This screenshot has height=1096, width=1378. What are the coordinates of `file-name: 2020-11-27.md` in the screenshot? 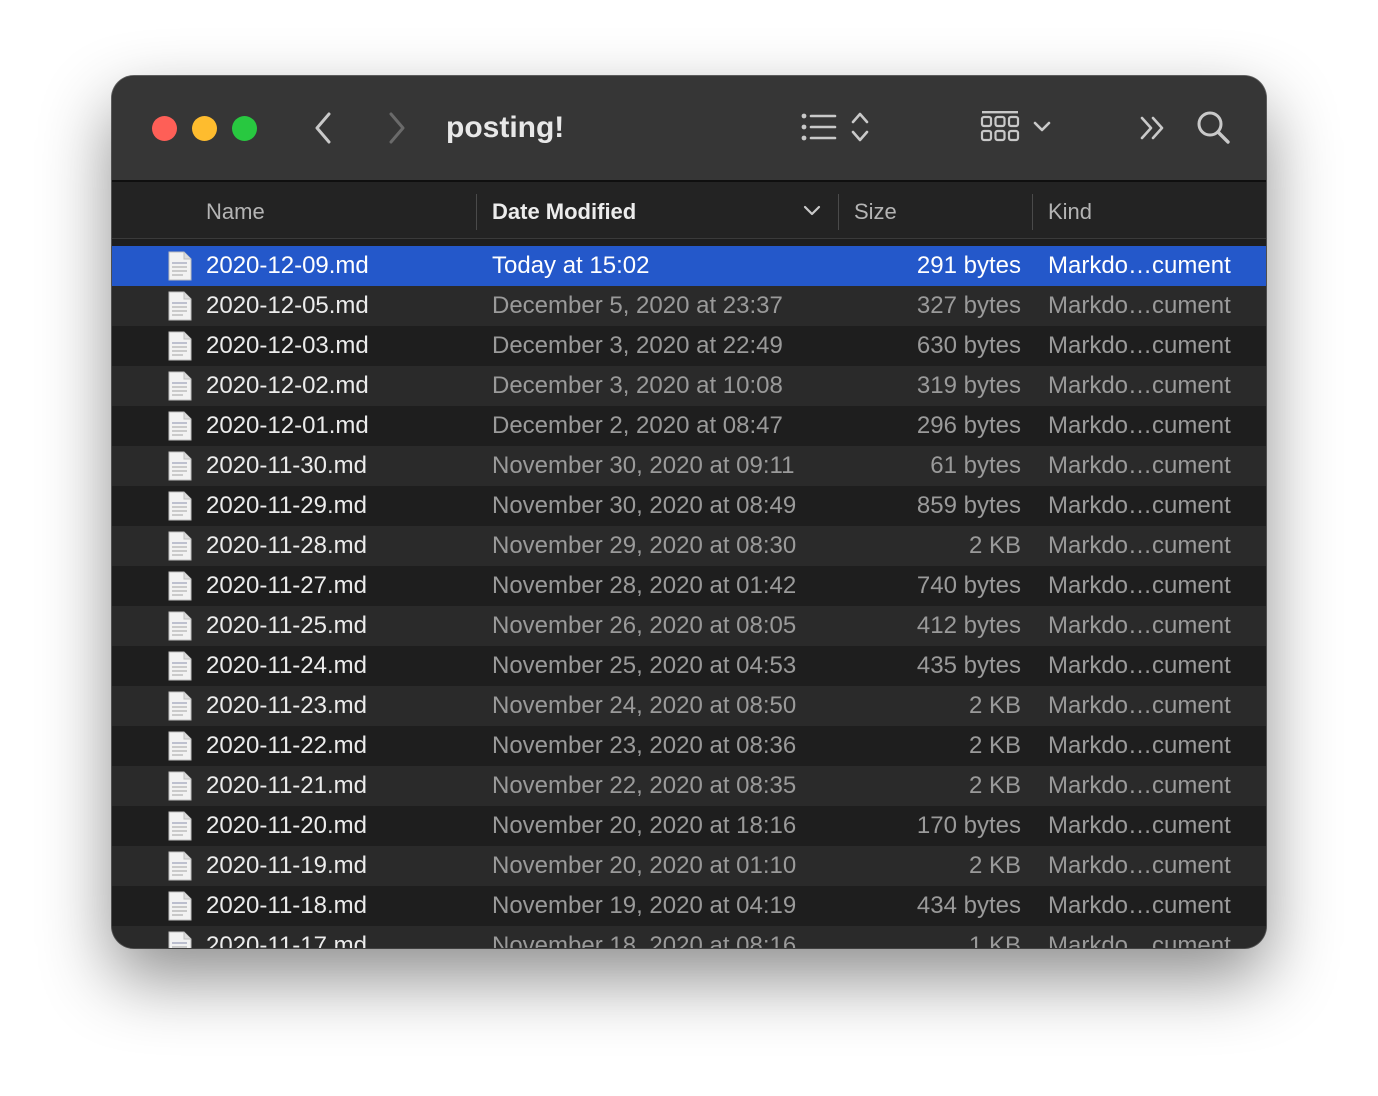 It's located at (286, 585).